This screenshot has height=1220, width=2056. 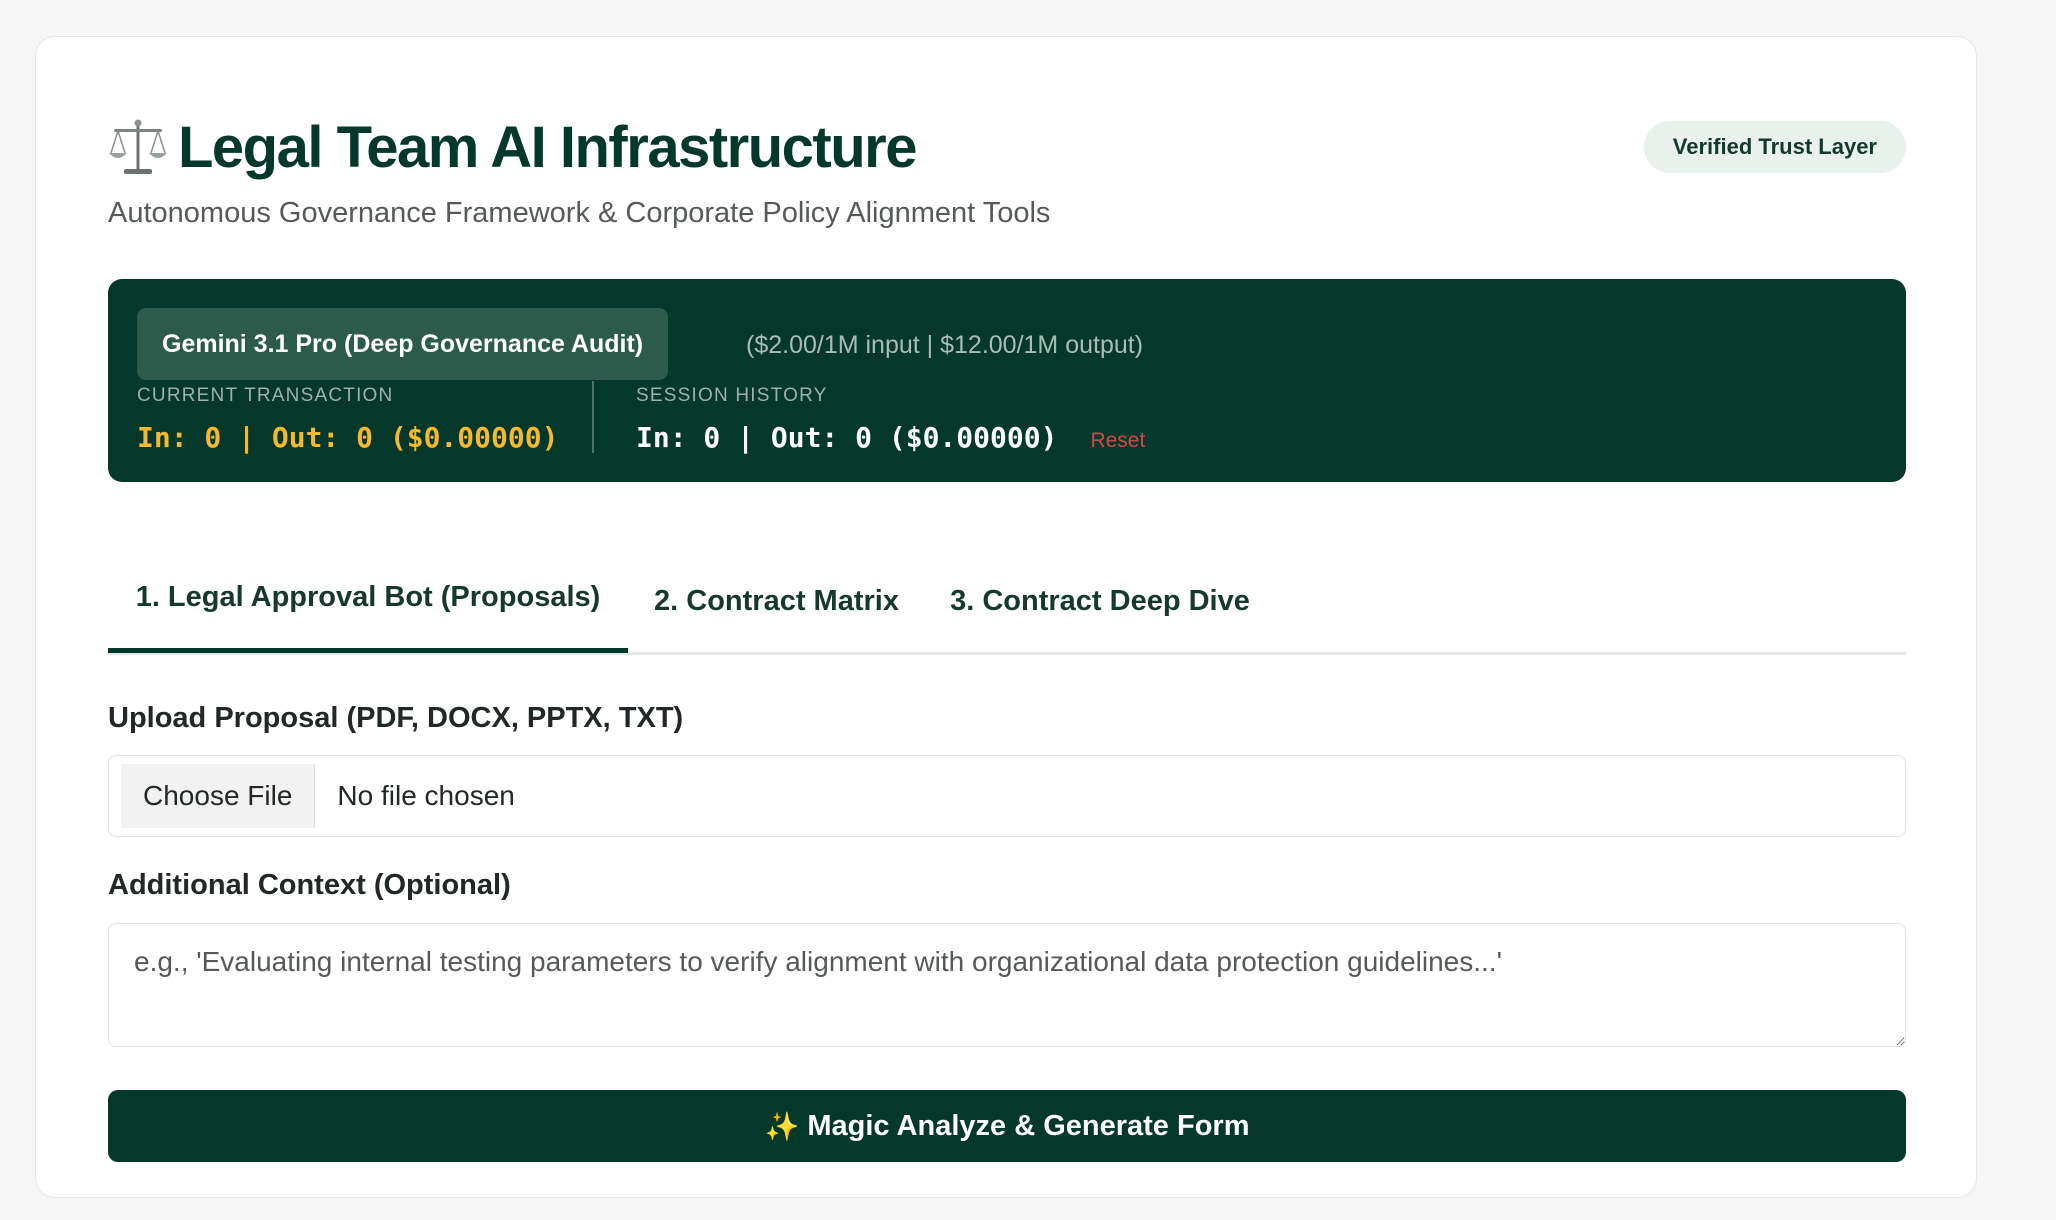 I want to click on magic-analyze-button: ✨ Magic Analyze & Generate Form, so click(x=1007, y=1126).